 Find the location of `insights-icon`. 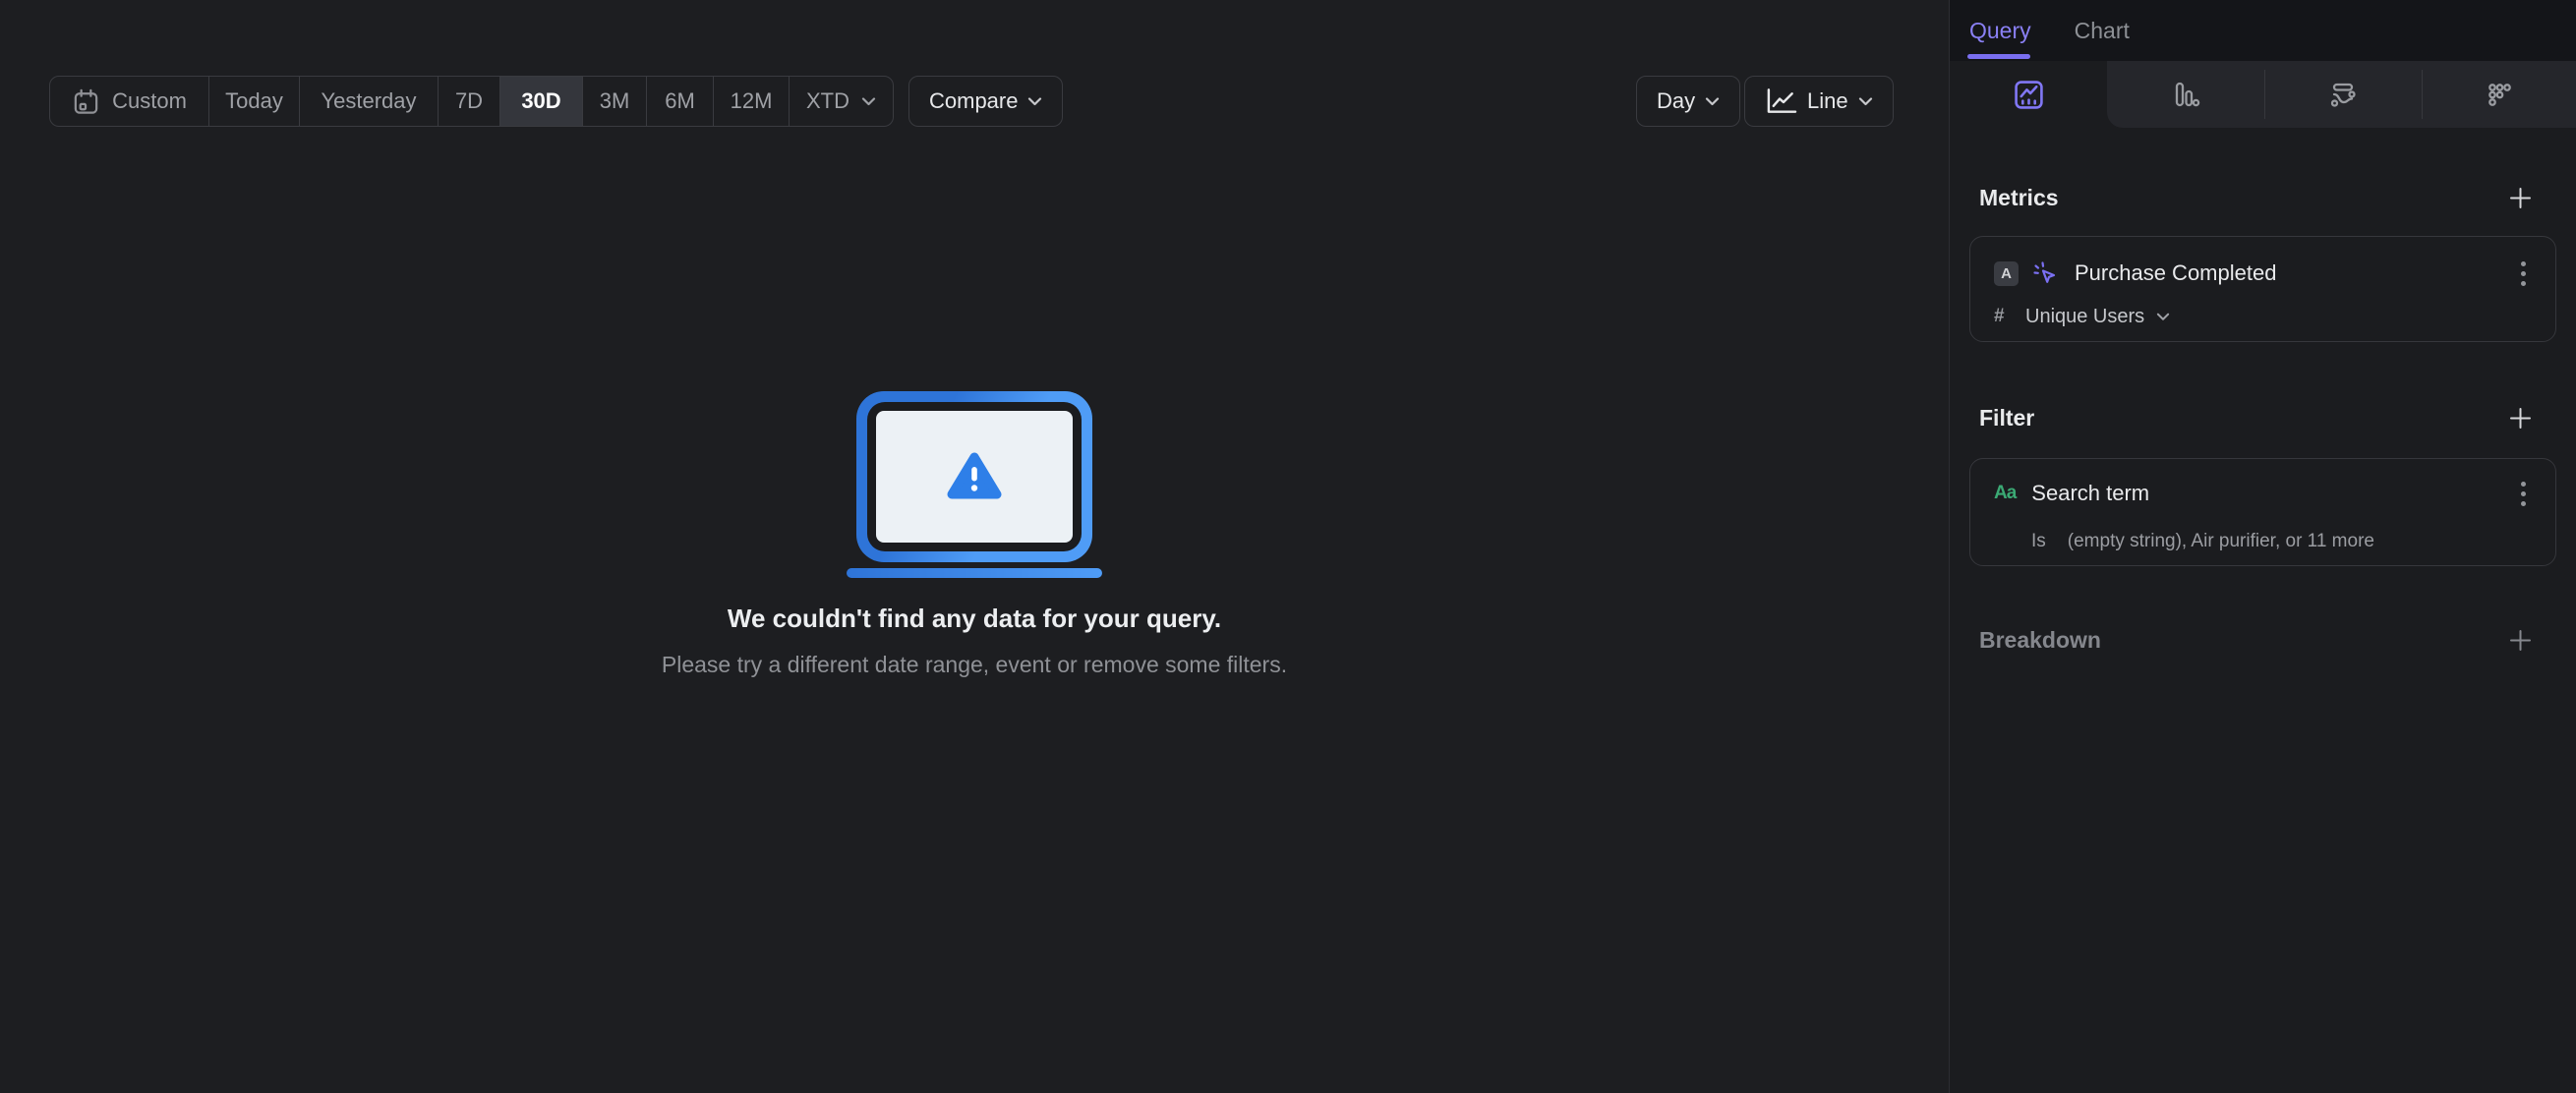

insights-icon is located at coordinates (2028, 94).